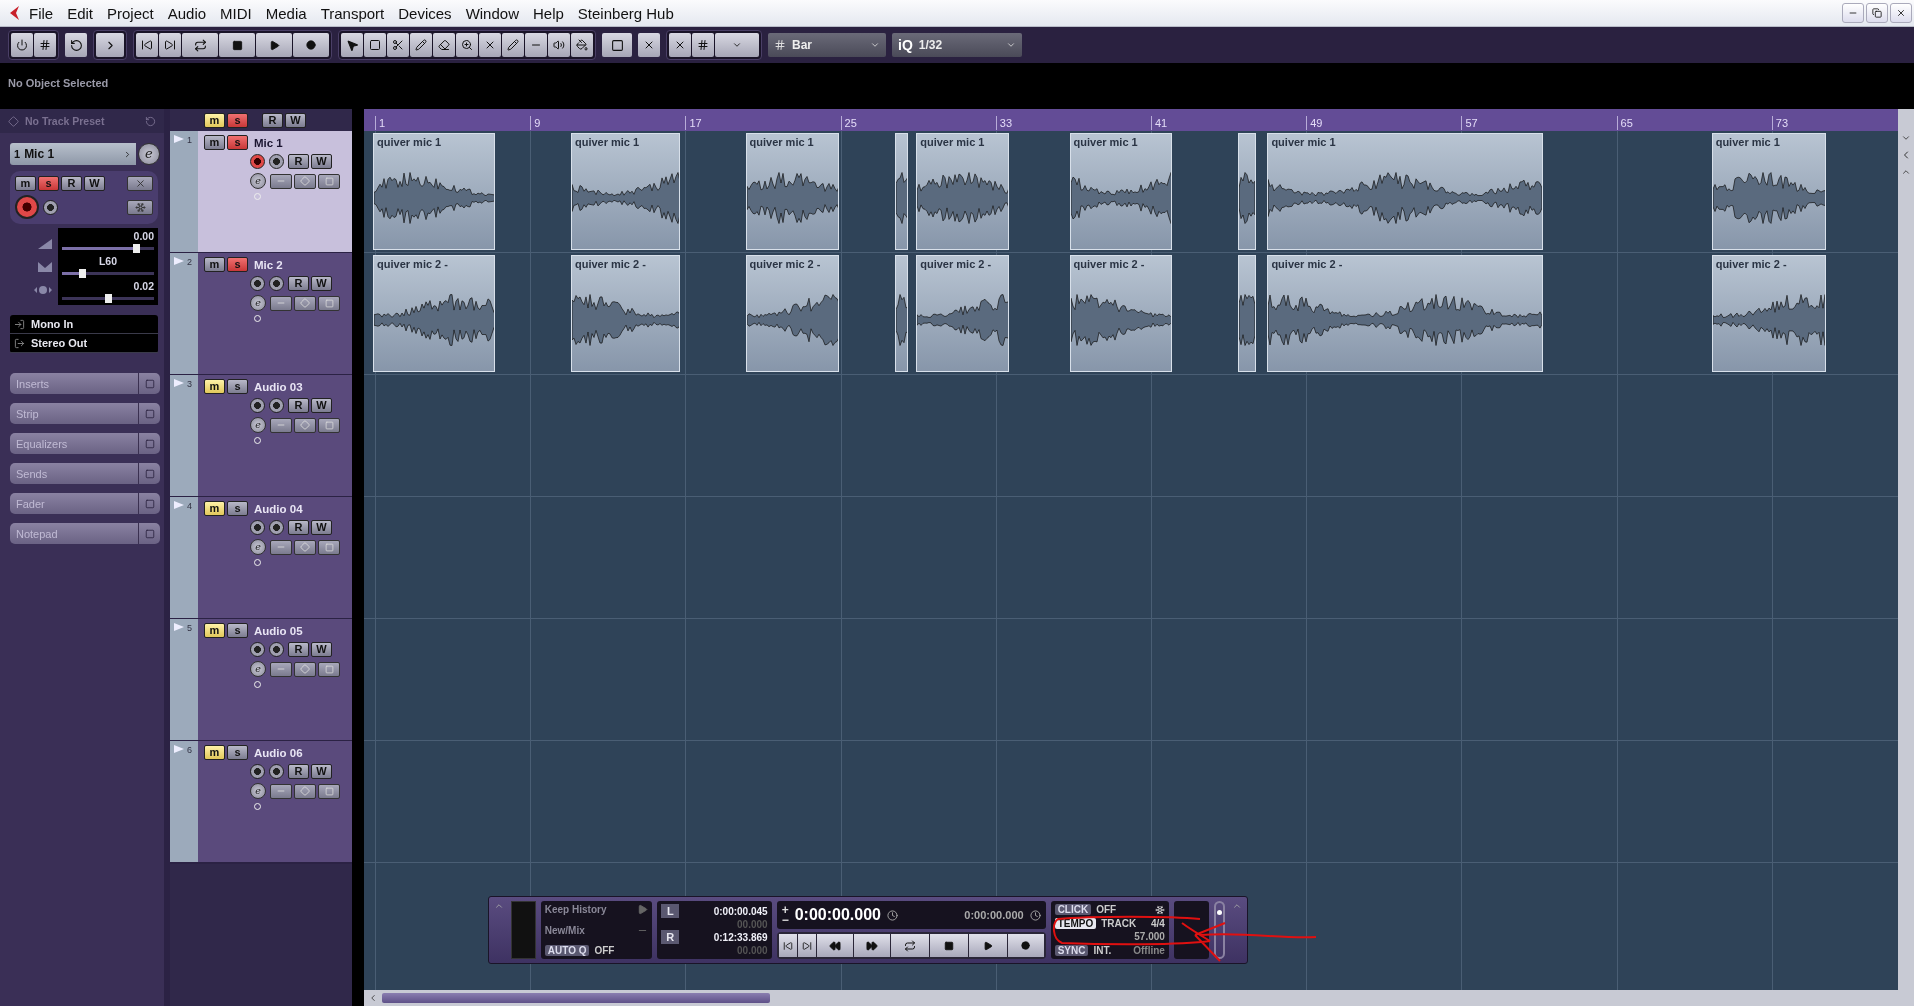  I want to click on menu-item: File, so click(41, 13).